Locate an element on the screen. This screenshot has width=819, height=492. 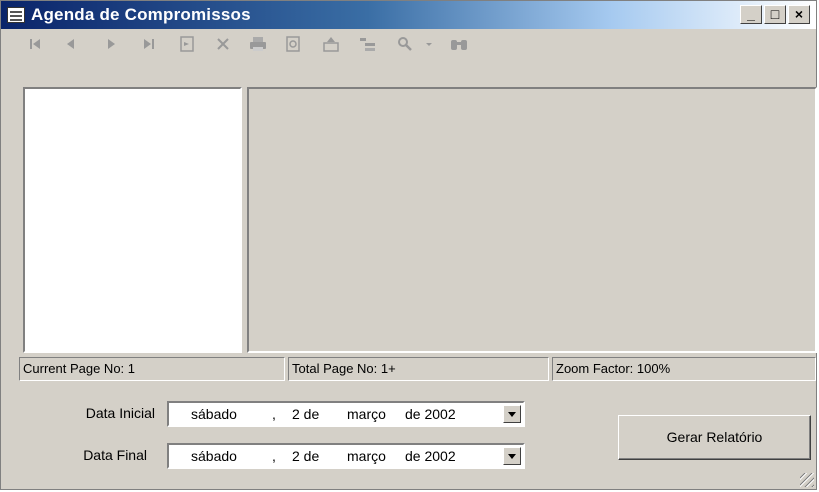
window-controls: _ □ × is located at coordinates (775, 14).